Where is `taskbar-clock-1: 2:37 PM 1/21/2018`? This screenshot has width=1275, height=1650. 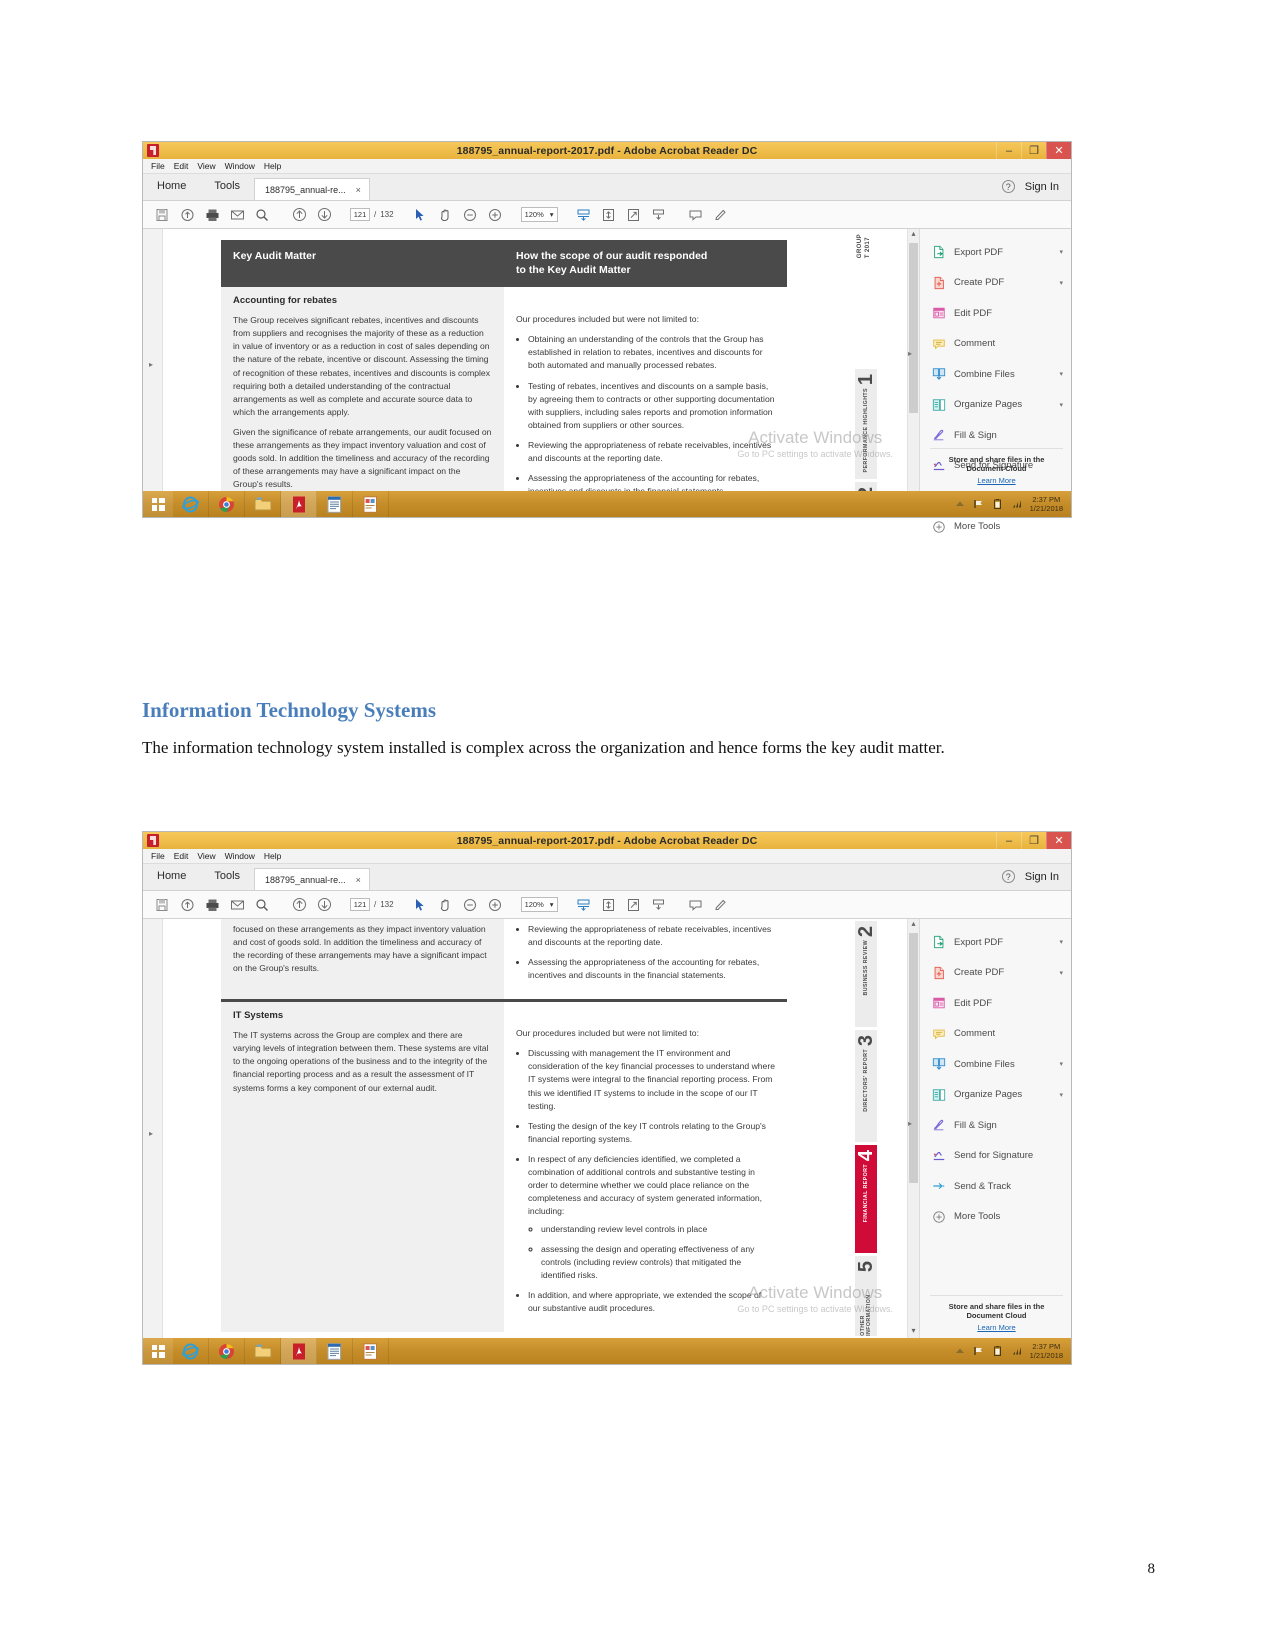 taskbar-clock-1: 2:37 PM 1/21/2018 is located at coordinates (1046, 504).